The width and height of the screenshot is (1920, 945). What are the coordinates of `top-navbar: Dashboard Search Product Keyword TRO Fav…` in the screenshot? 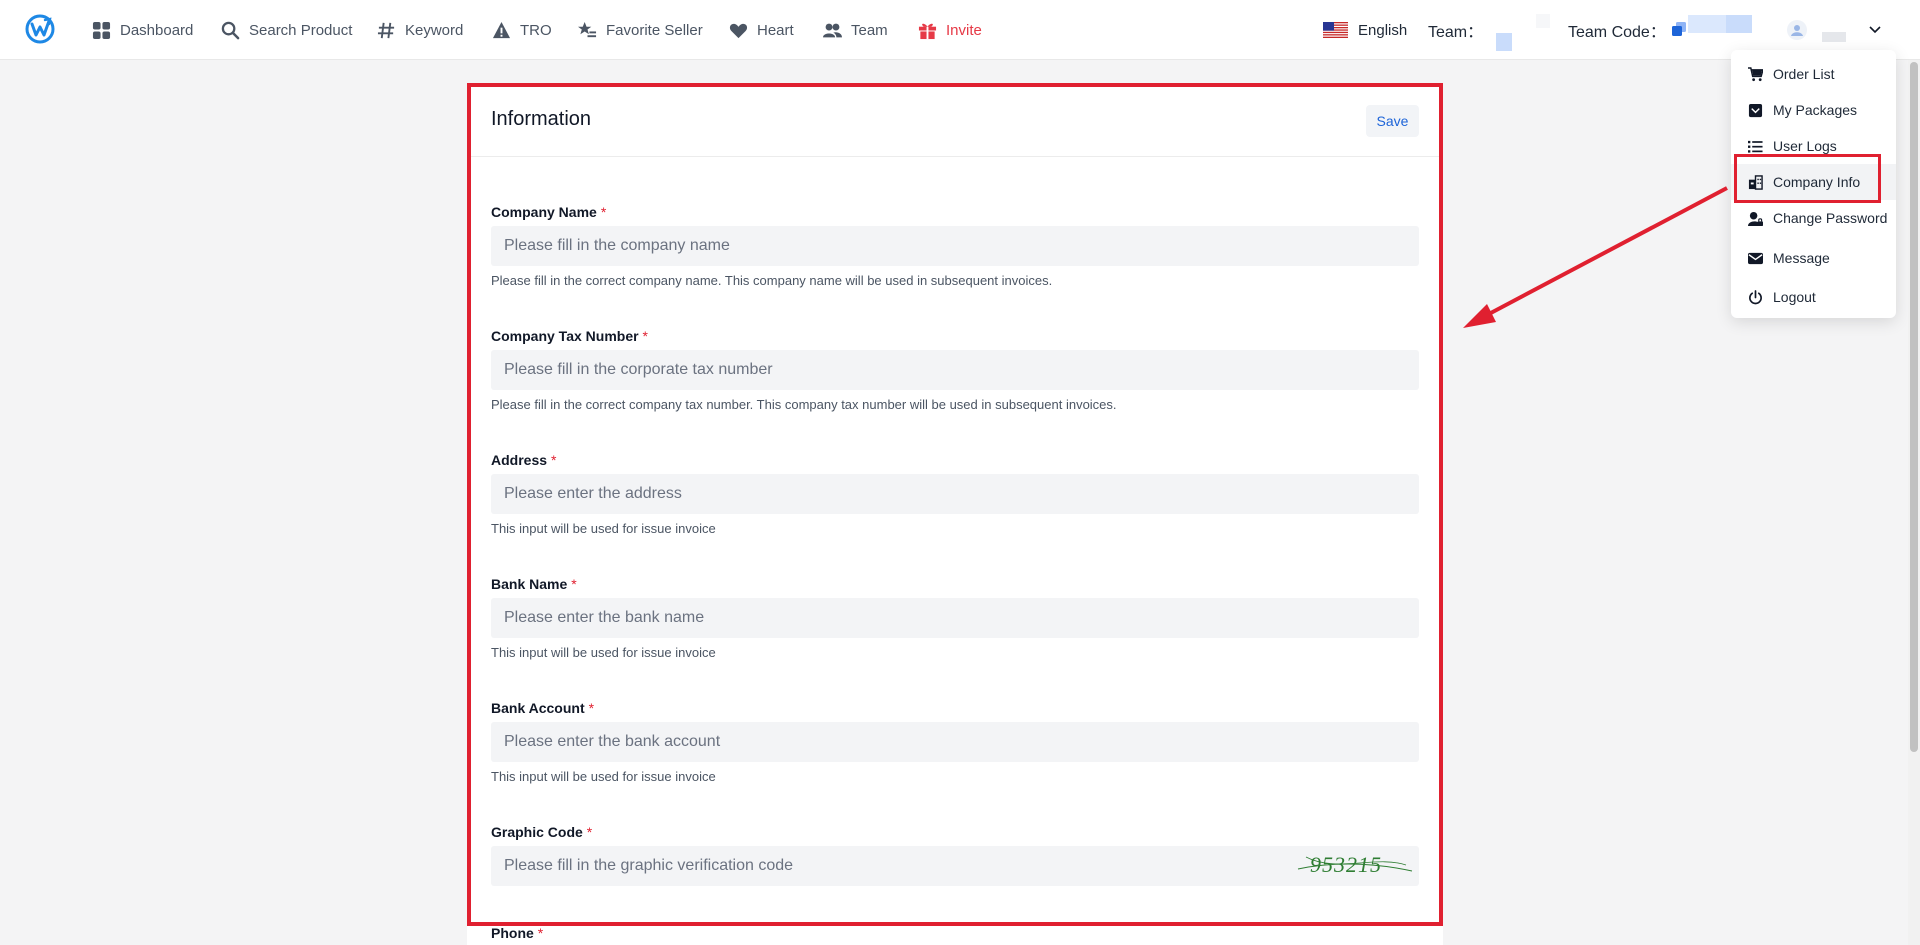 It's located at (960, 30).